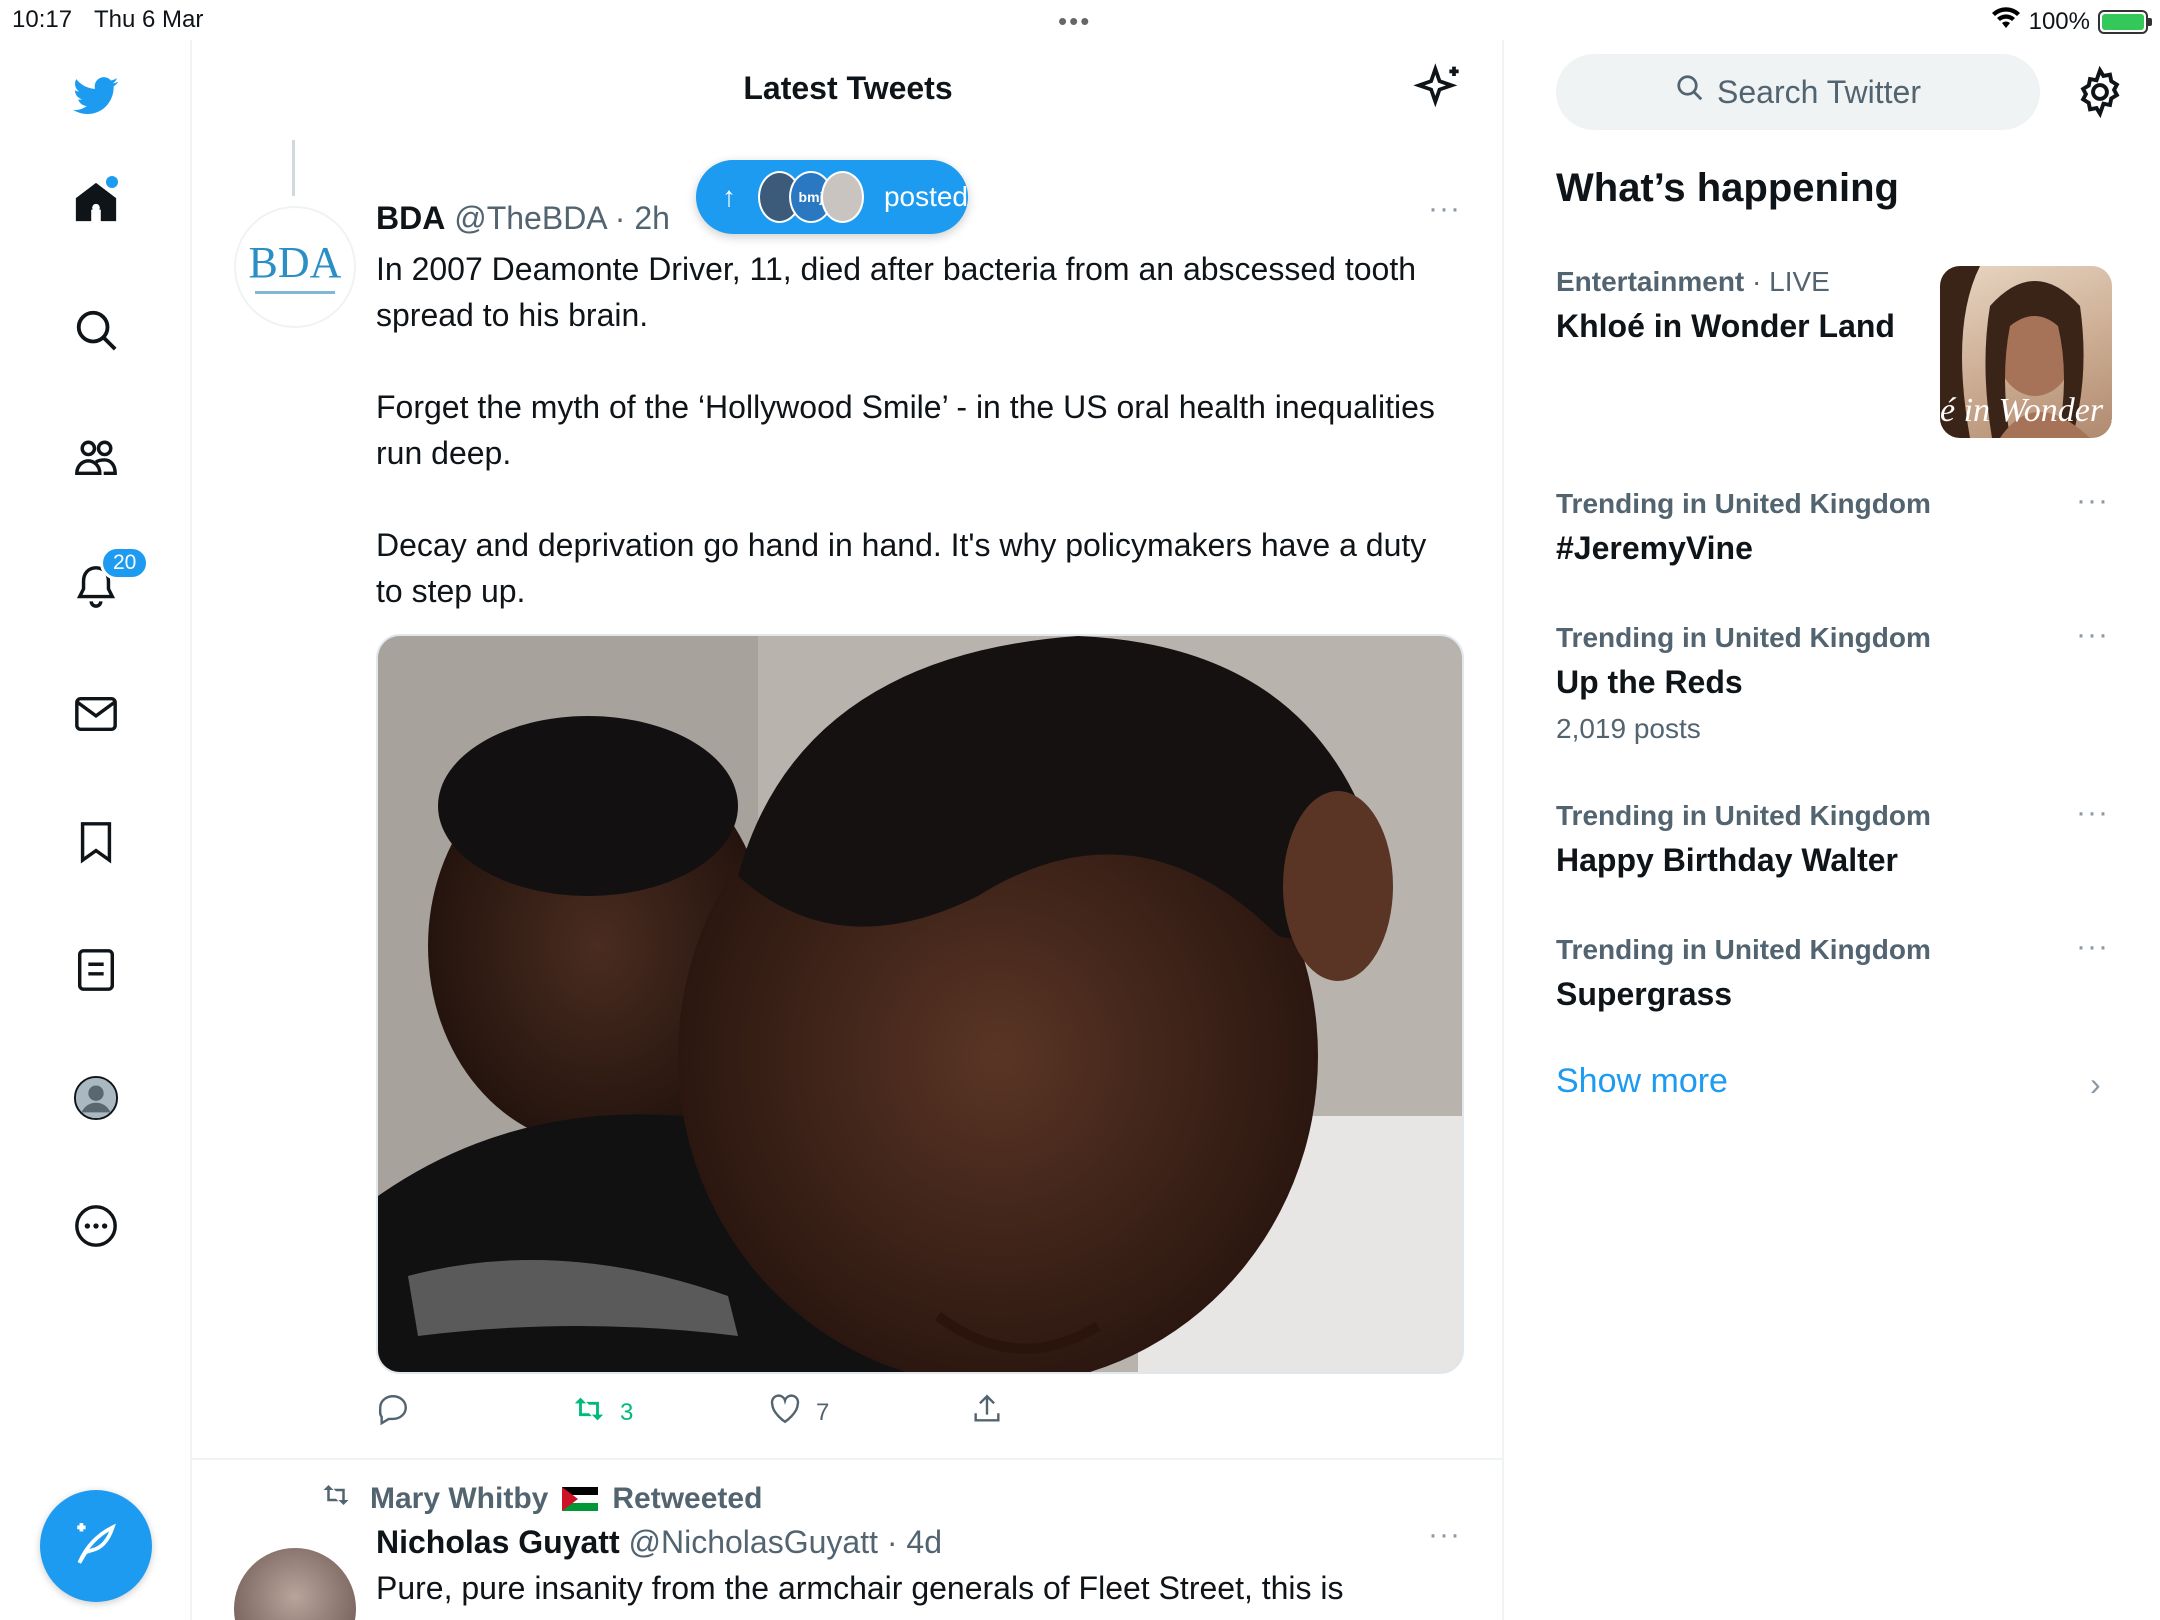  What do you see at coordinates (125, 563) in the screenshot?
I see `notifications-badge: 20` at bounding box center [125, 563].